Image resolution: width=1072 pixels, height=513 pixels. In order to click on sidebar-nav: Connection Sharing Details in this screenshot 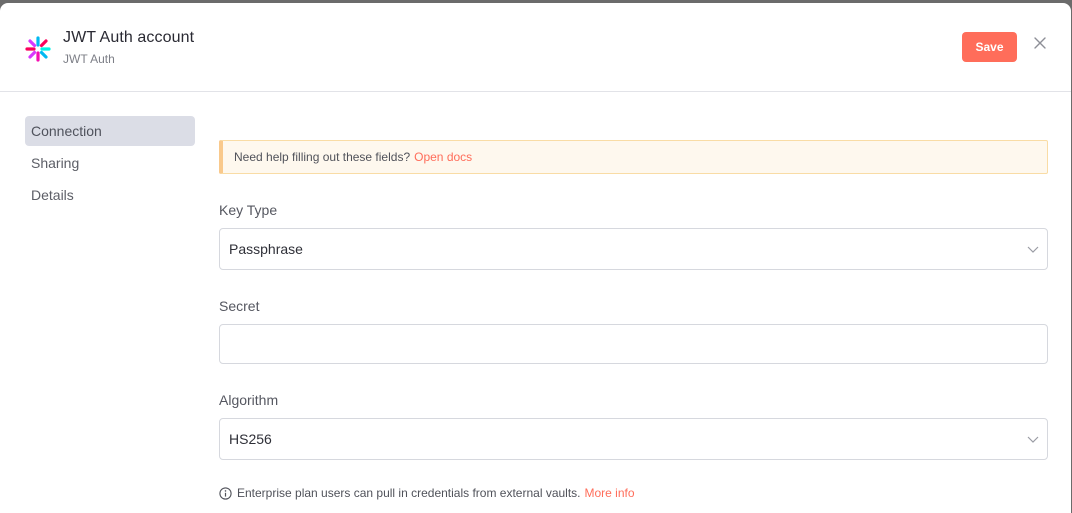, I will do `click(110, 164)`.